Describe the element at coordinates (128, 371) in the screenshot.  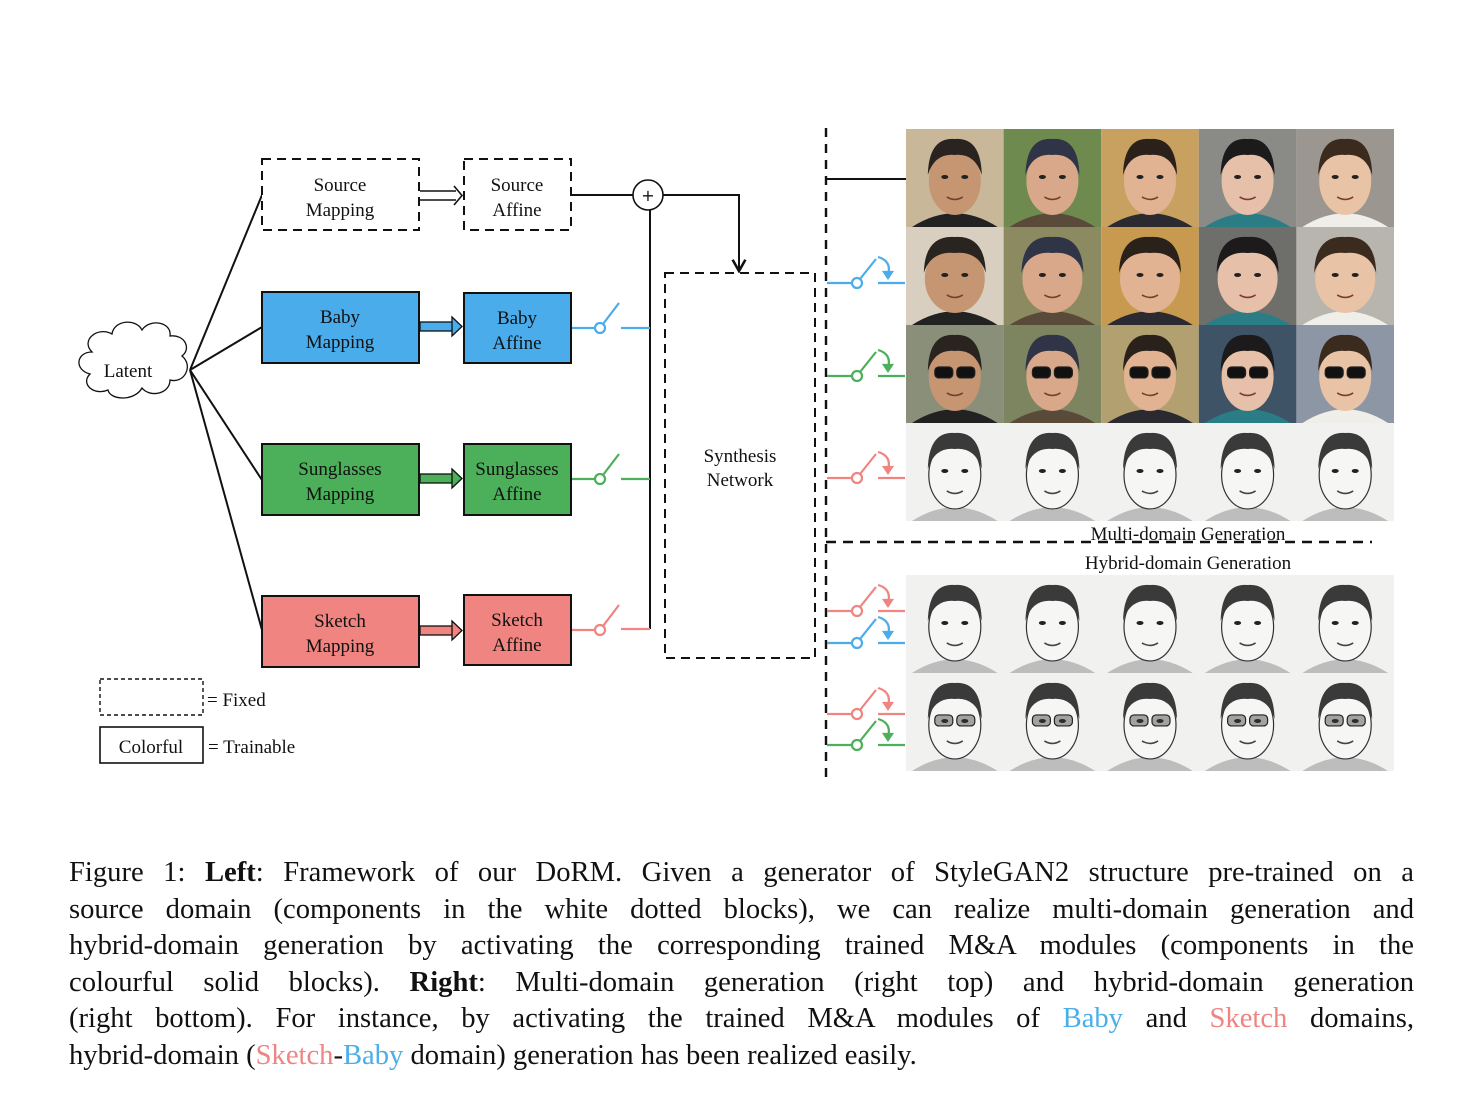
I see `latent-label: Latent` at that location.